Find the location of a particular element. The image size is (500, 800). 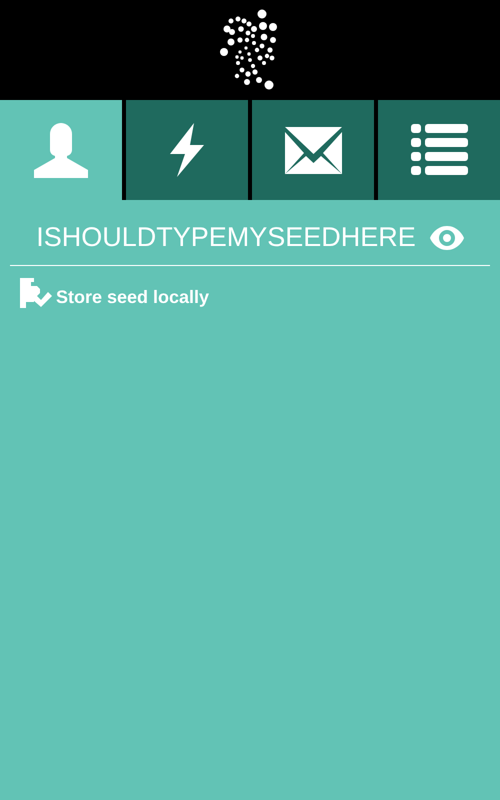

lightning-icon is located at coordinates (187, 150).